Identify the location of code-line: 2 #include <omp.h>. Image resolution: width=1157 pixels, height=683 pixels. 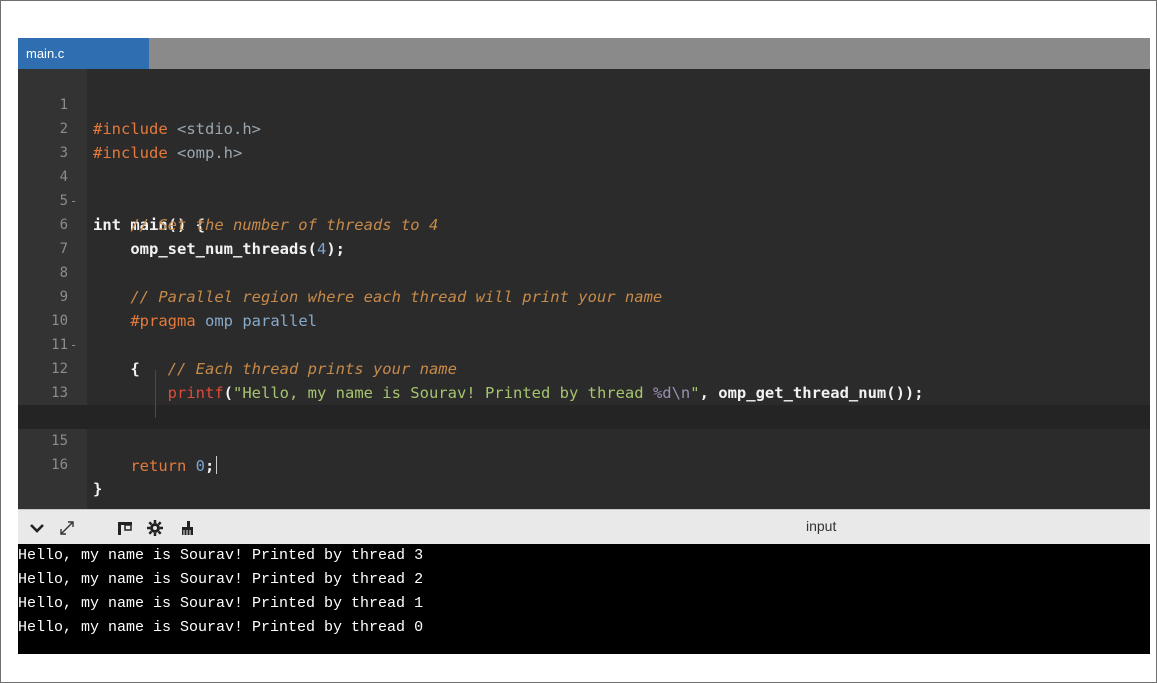
(584, 127).